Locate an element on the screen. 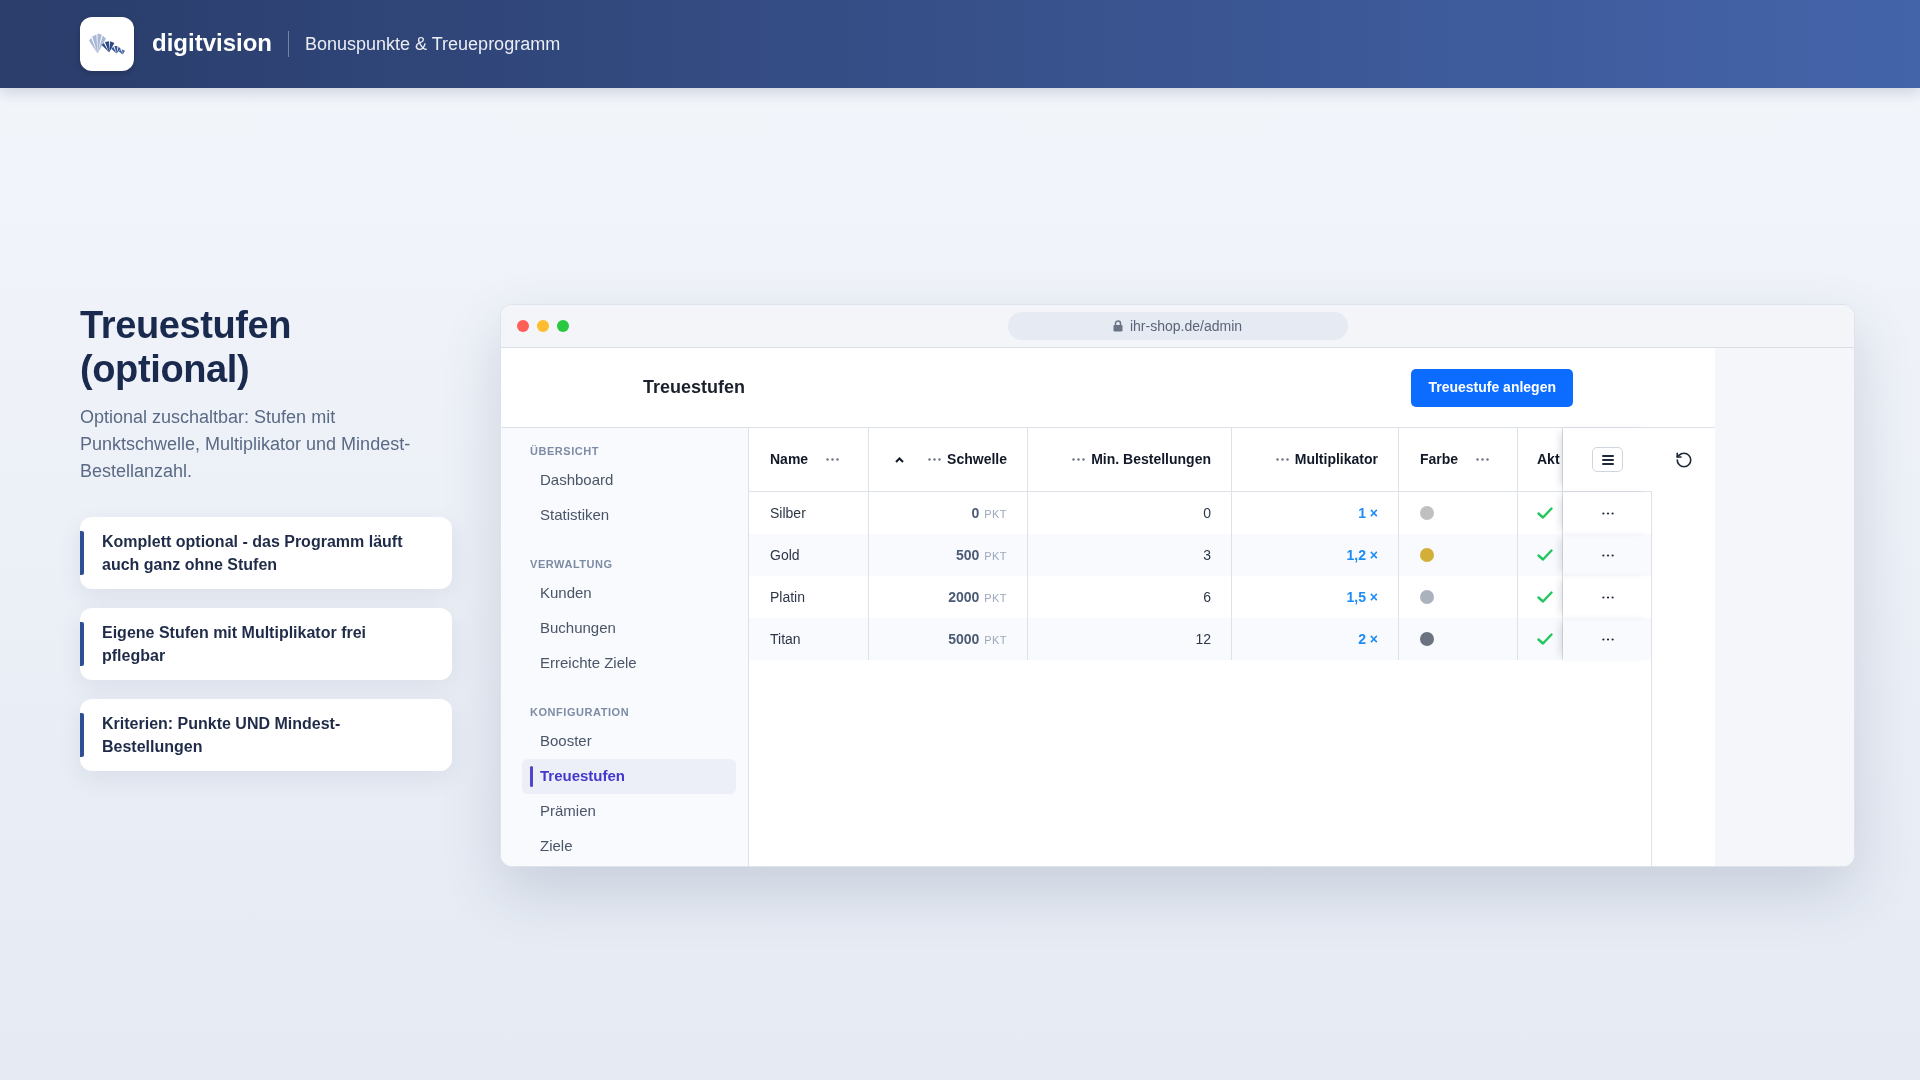 The width and height of the screenshot is (1920, 1080). sidebar-item: Prämien is located at coordinates (629, 811).